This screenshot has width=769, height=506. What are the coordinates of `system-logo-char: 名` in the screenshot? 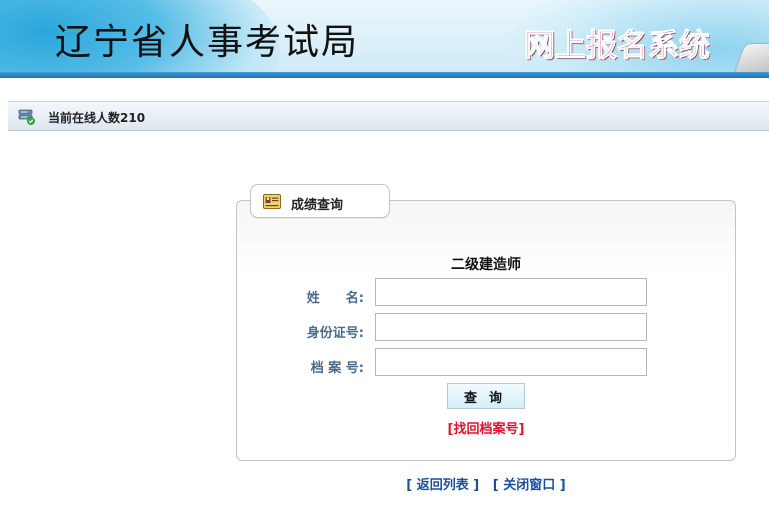 It's located at (633, 46).